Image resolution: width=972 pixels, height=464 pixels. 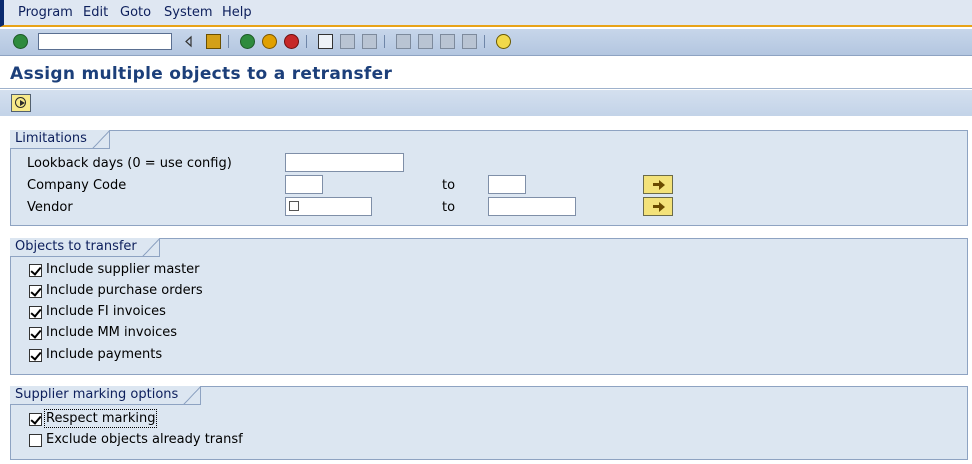 I want to click on objects-title: Objects to transfer, so click(x=76, y=246).